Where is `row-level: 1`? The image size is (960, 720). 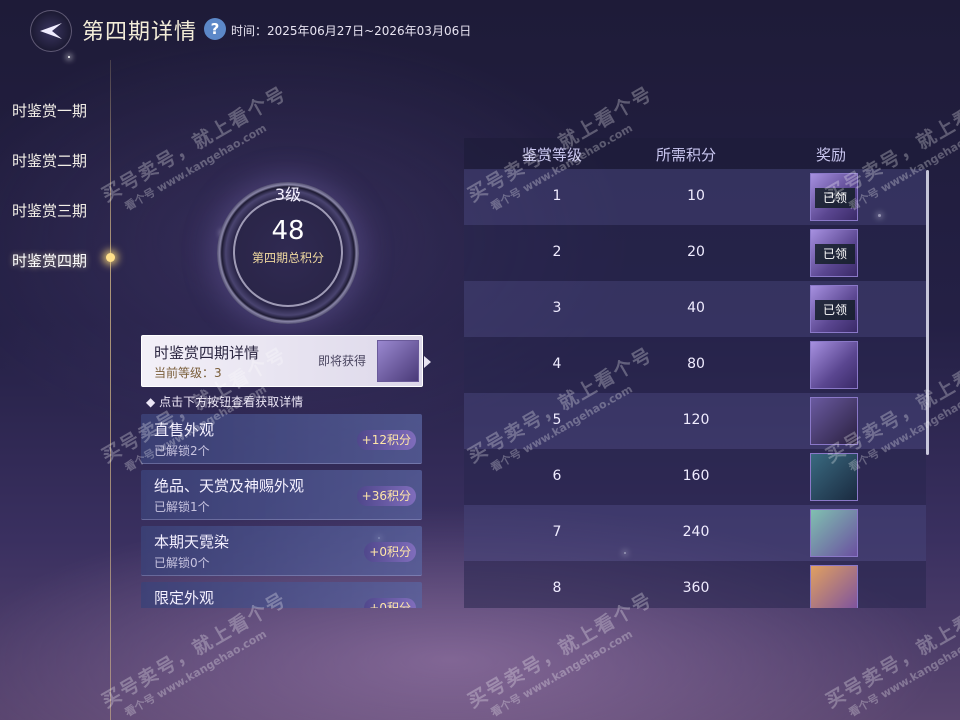
row-level: 1 is located at coordinates (557, 196).